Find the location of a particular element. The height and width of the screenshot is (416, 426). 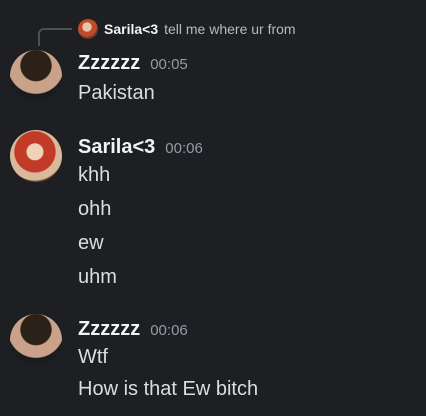

message-text: Wtf is located at coordinates (93, 357).